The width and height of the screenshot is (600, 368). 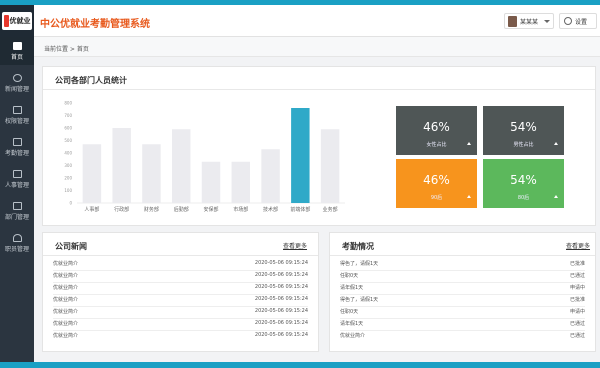 I want to click on sidebar-item-hr: 人事管理, so click(x=17, y=179).